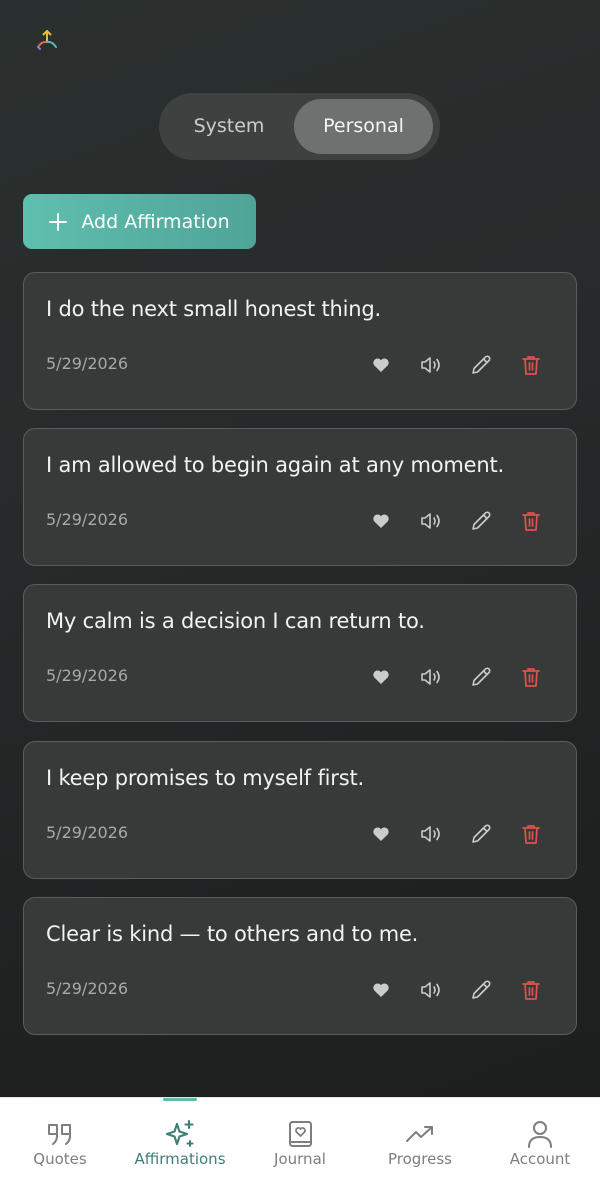 Image resolution: width=600 pixels, height=1191 pixels. Describe the element at coordinates (213, 309) in the screenshot. I see `affirmation-text: I do the next small honest thing.` at that location.